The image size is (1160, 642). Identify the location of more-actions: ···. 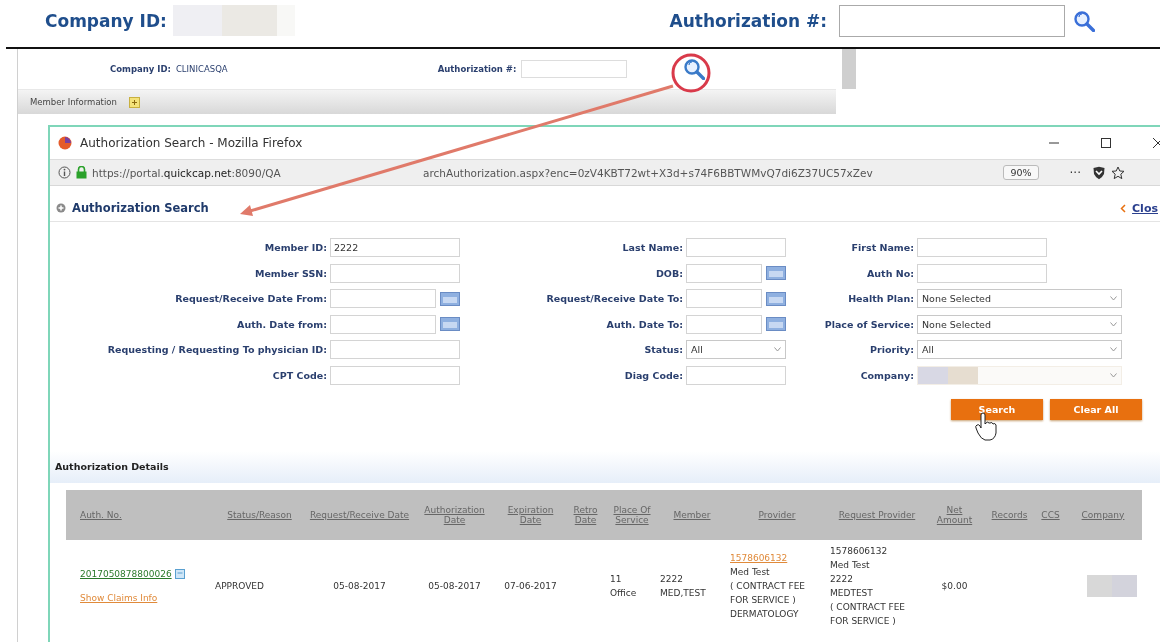
(1075, 172).